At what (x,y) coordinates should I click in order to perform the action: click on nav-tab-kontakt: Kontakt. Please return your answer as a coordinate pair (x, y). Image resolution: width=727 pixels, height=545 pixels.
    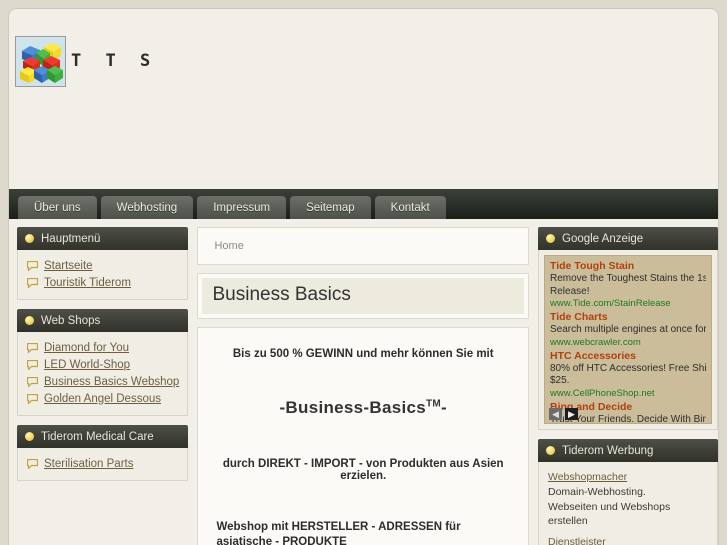
    Looking at the image, I should click on (410, 207).